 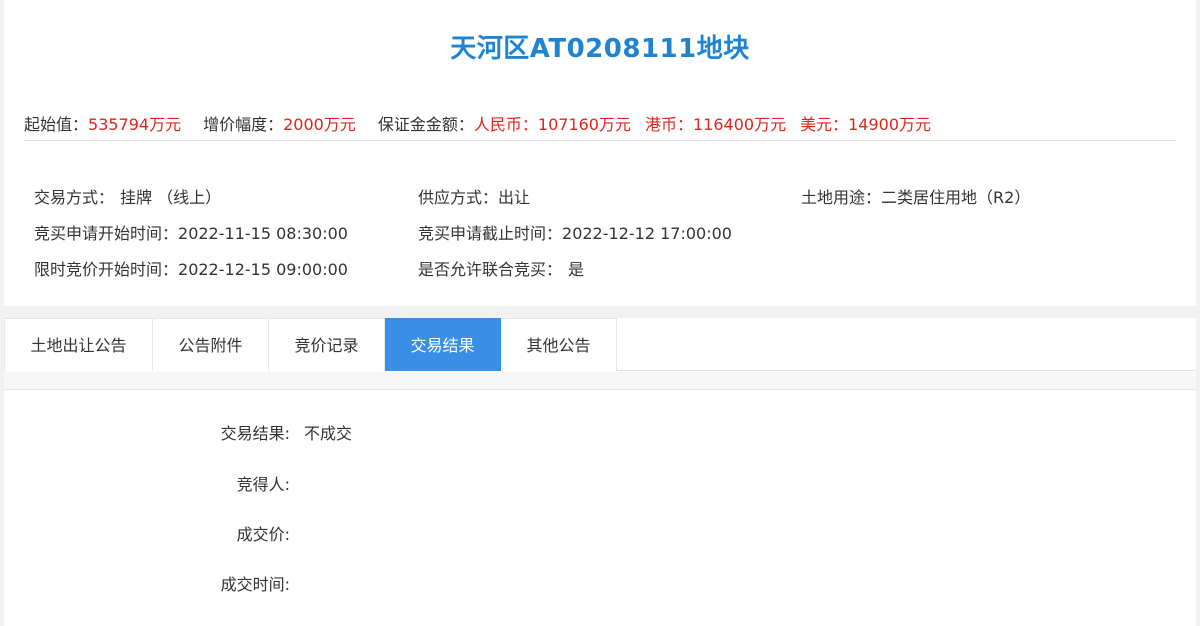 What do you see at coordinates (255, 433) in the screenshot?
I see `result-status-label: 交易结果:` at bounding box center [255, 433].